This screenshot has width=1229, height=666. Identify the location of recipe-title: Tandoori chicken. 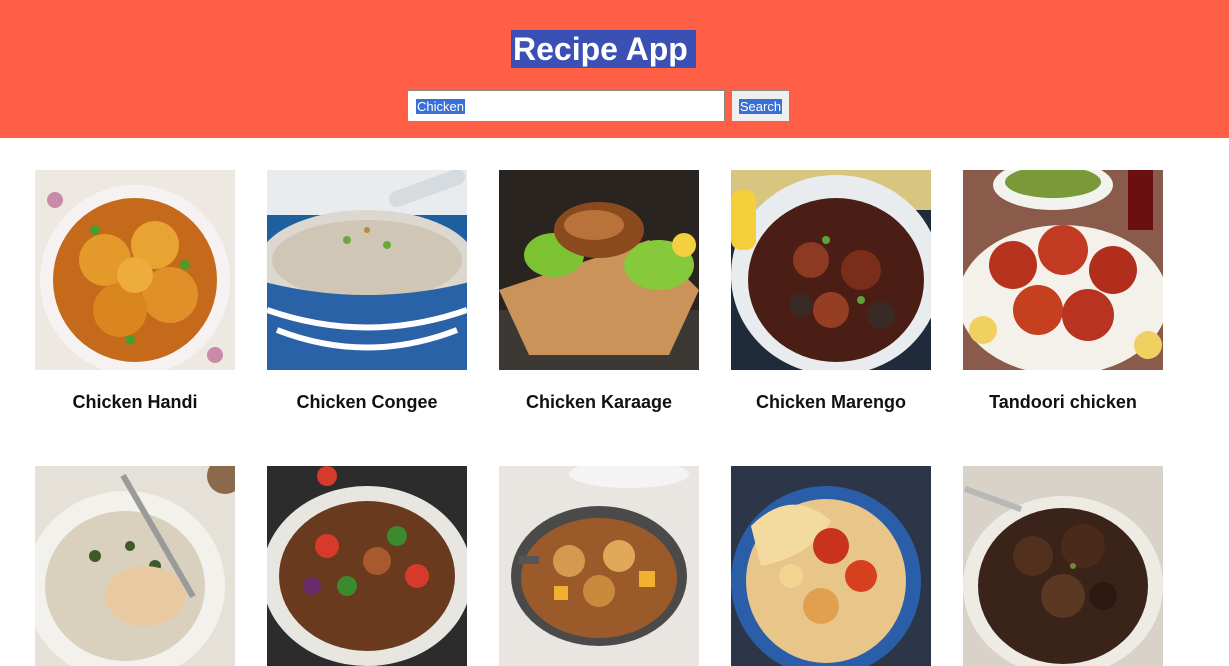
(1063, 402).